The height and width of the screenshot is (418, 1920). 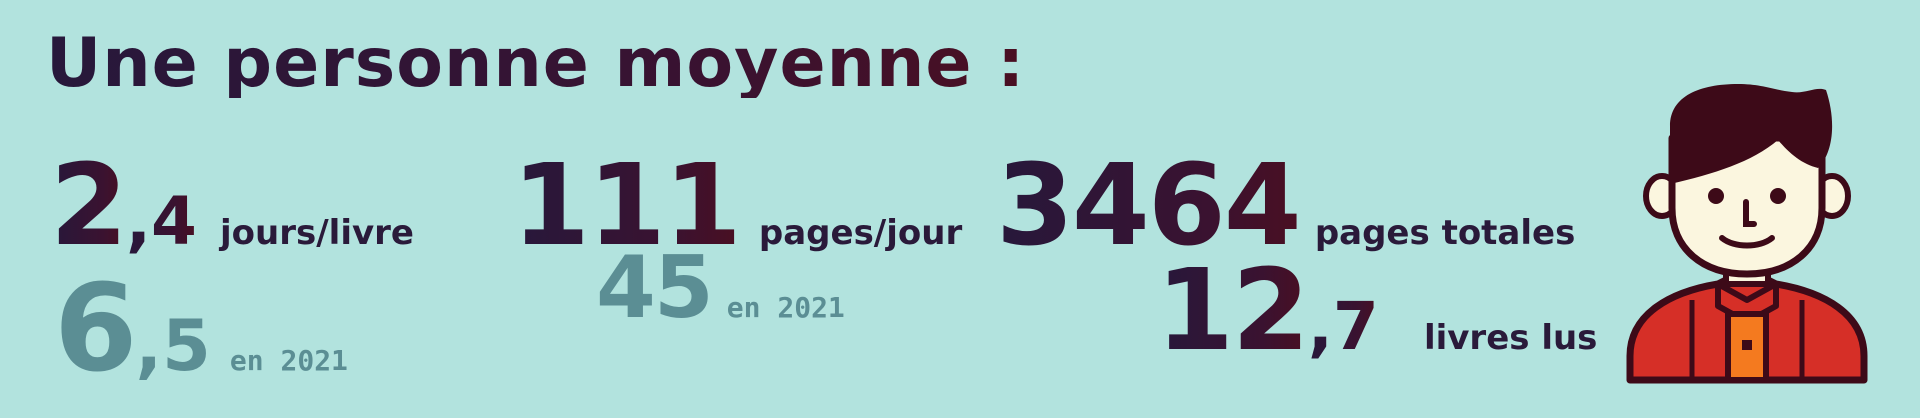 What do you see at coordinates (720, 288) in the screenshot?
I see `stat-pages-per-day-2021: 45 en 2021` at bounding box center [720, 288].